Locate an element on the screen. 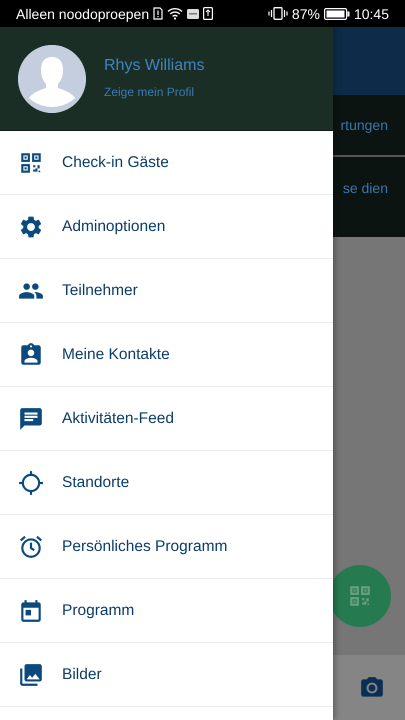 Image resolution: width=405 pixels, height=720 pixels. menu-item: Teilnehmer is located at coordinates (166, 291).